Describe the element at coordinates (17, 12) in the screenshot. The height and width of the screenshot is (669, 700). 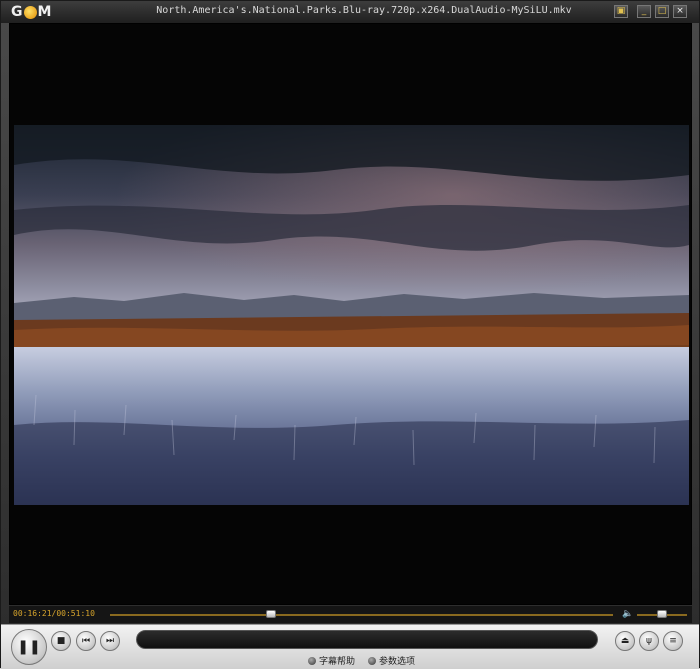
I see `logo-letter-g: G` at that location.